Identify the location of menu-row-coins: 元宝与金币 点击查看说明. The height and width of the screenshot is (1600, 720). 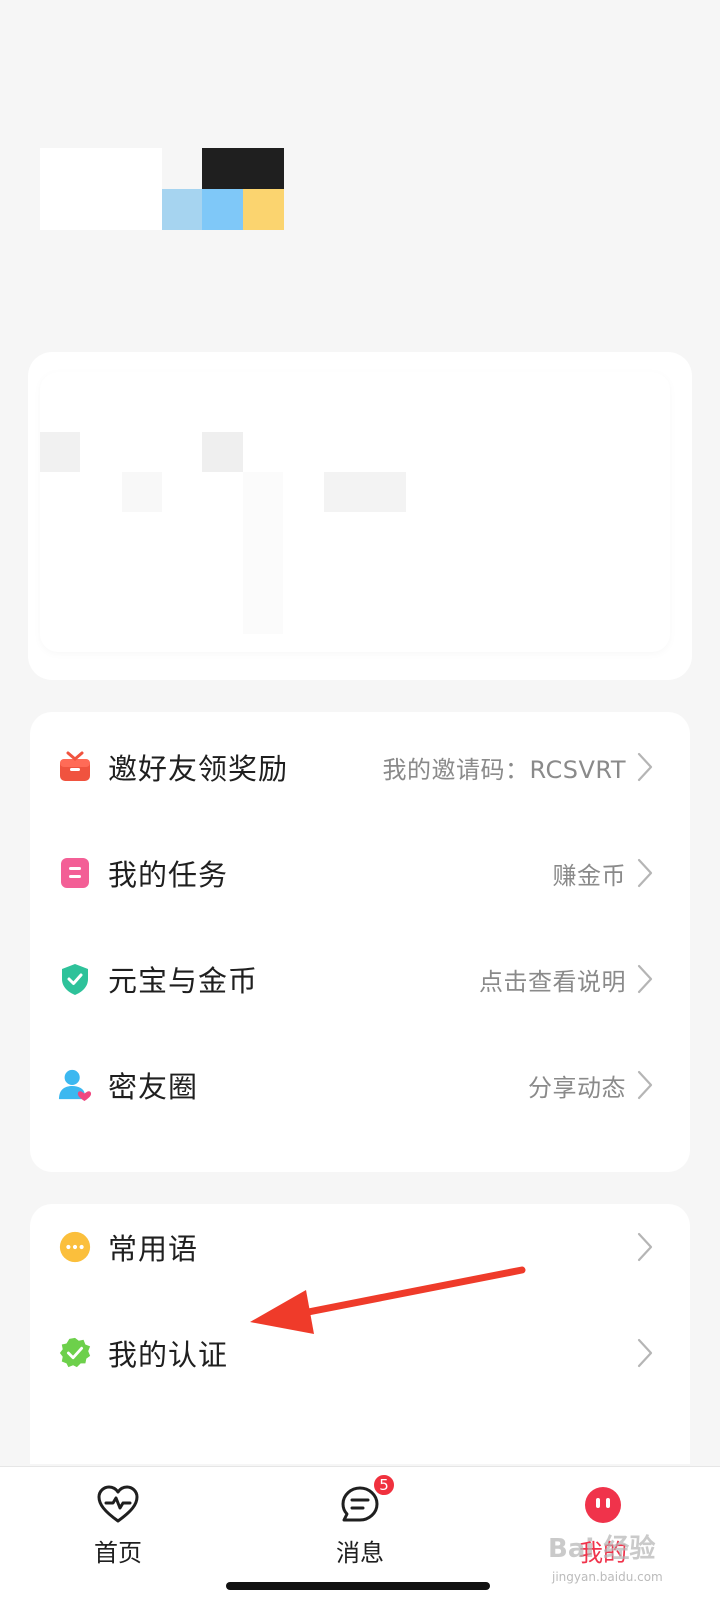
(360, 979).